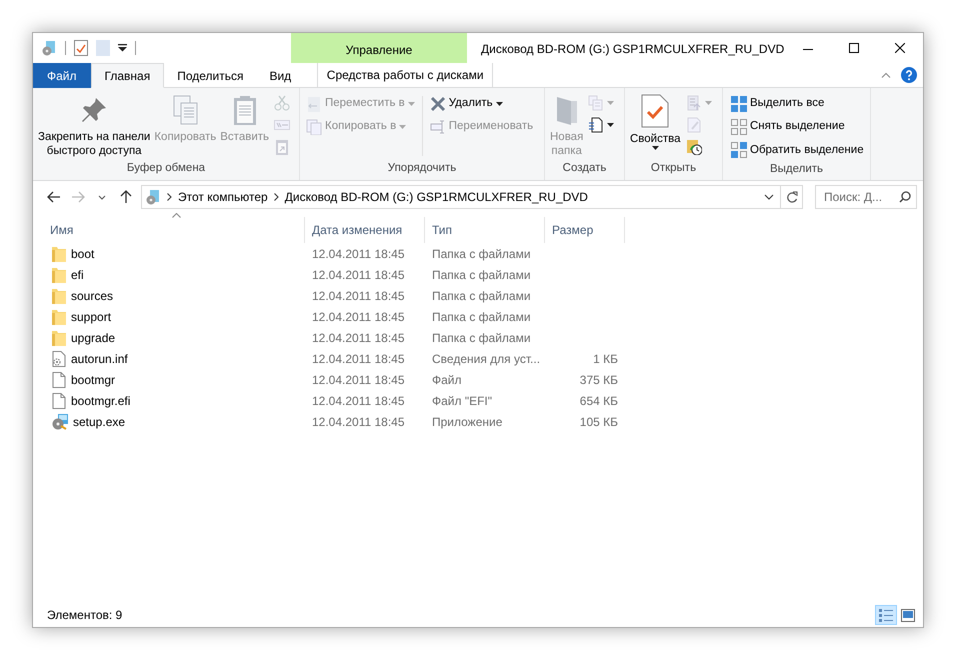  Describe the element at coordinates (365, 230) in the screenshot. I see `column-header: Дата изменения` at that location.